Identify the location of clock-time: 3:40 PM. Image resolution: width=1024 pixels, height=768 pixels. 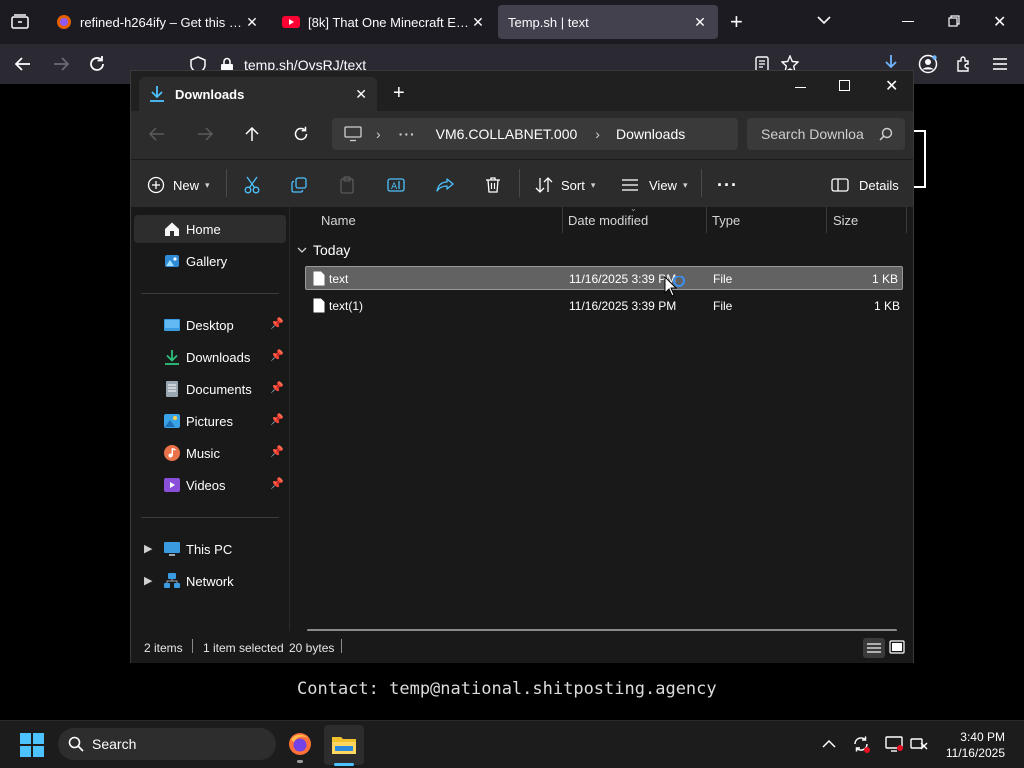
(982, 737).